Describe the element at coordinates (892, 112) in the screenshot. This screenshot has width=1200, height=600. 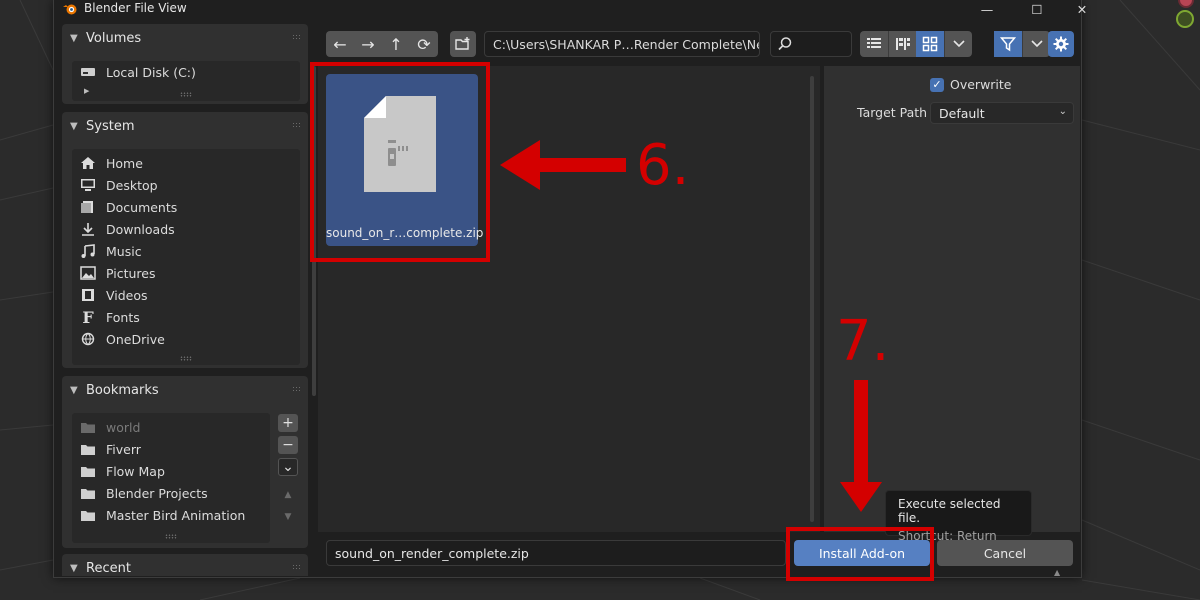
I see `target-path-label: Target Path` at that location.